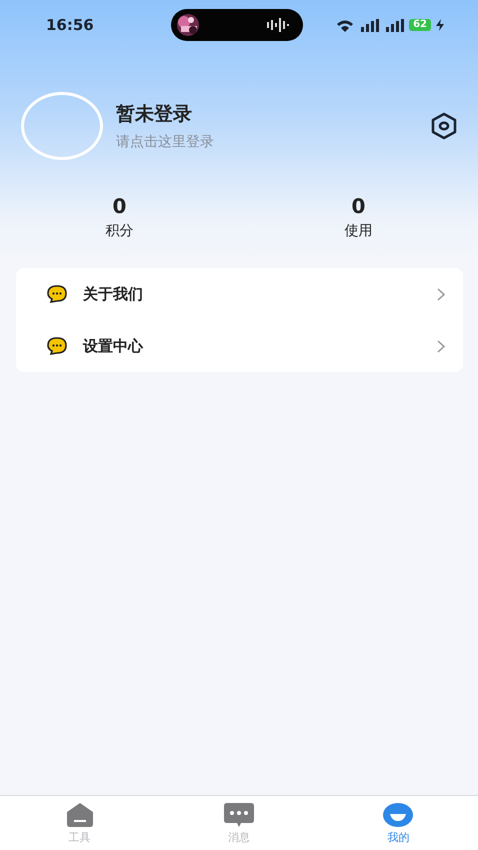  What do you see at coordinates (440, 25) in the screenshot?
I see `charging-icon` at bounding box center [440, 25].